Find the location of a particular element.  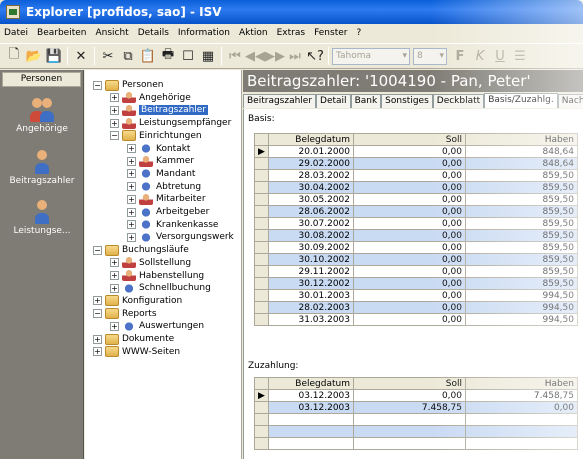

tree-node: + Kammer is located at coordinates (160, 161).